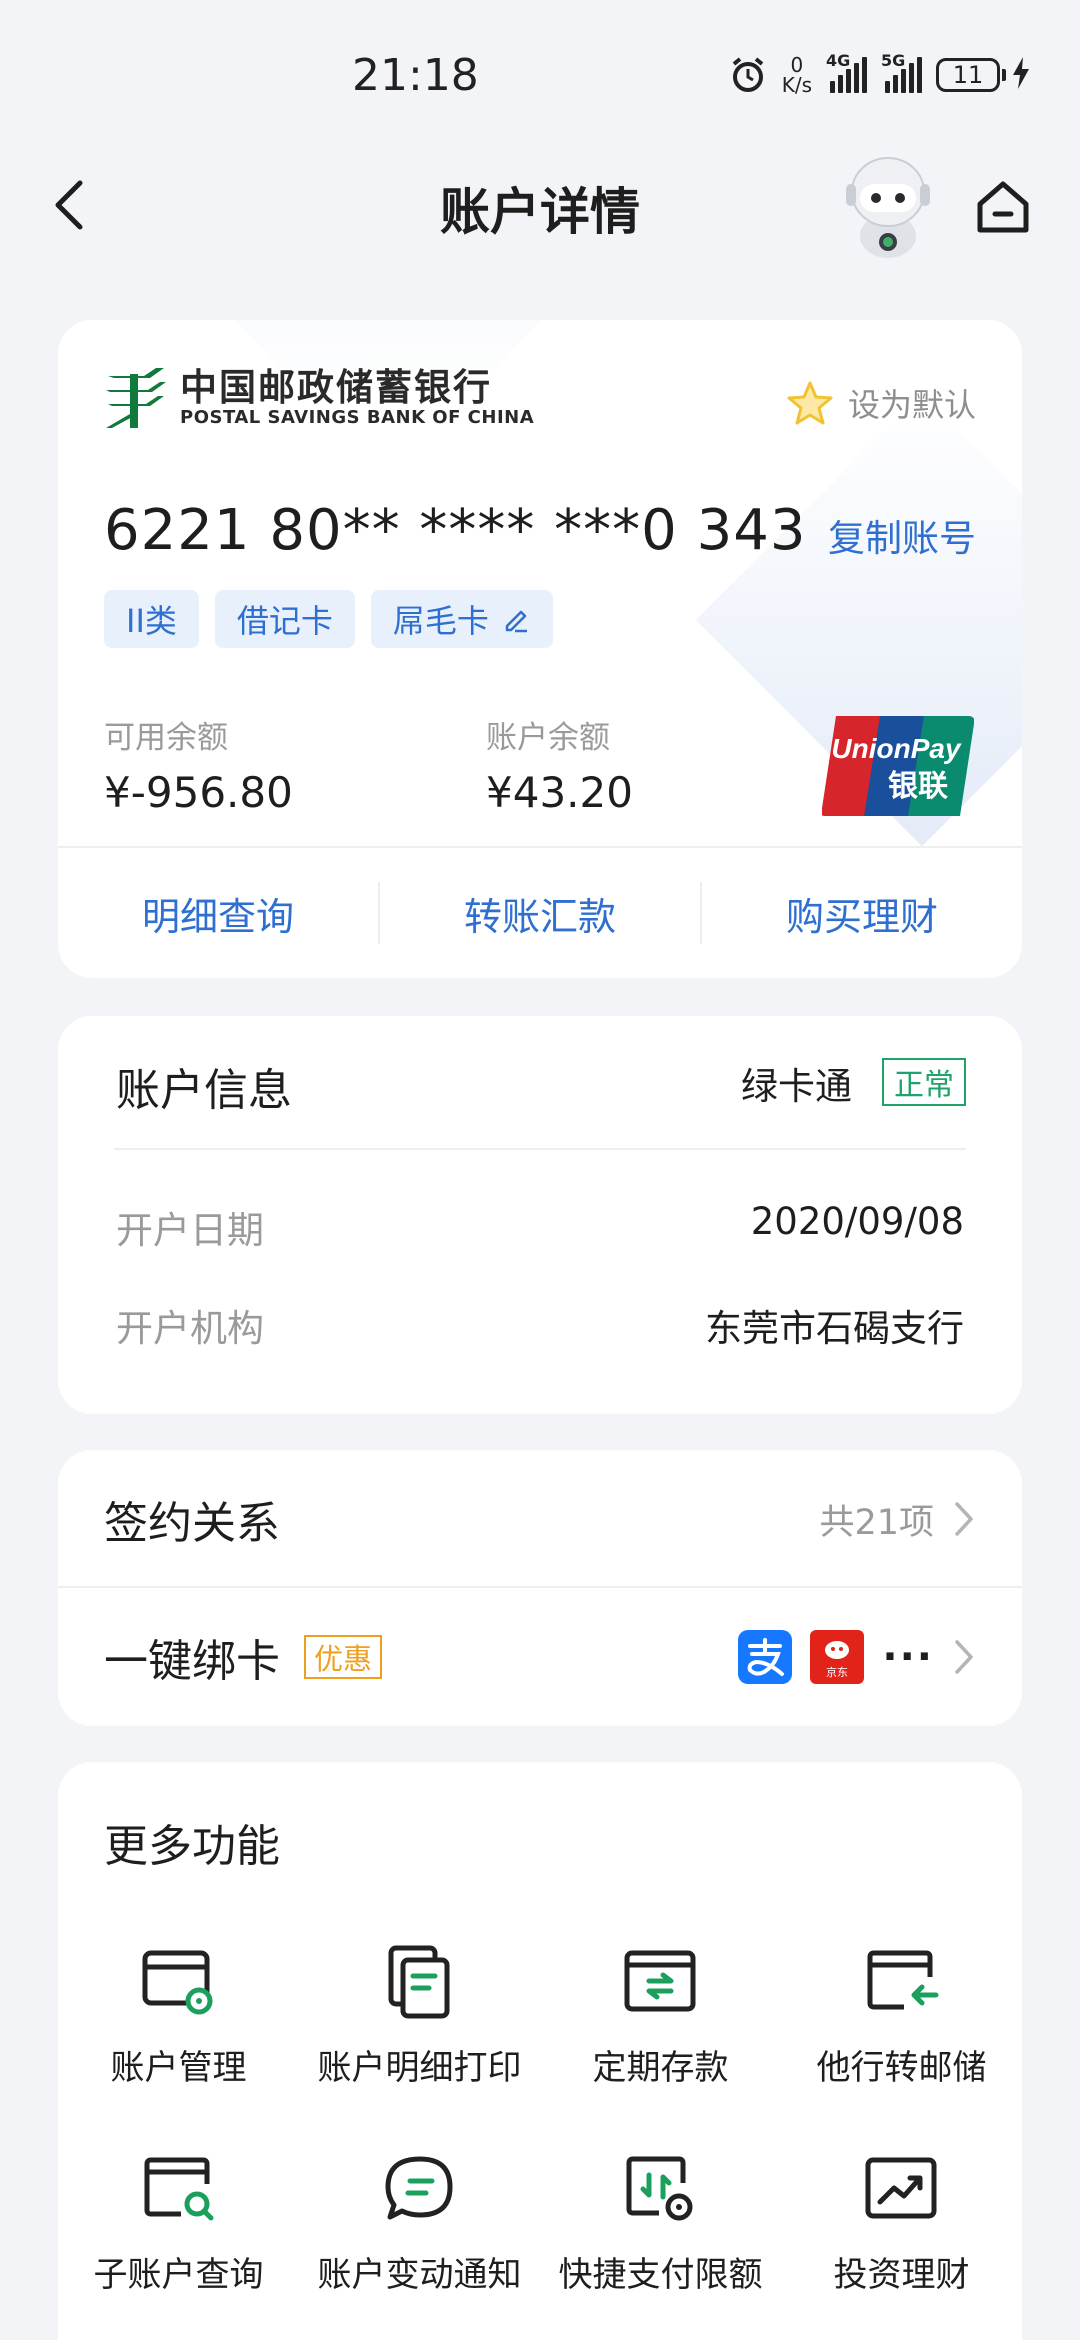 The image size is (1080, 2340). I want to click on net-speed: 0 K/s, so click(797, 75).